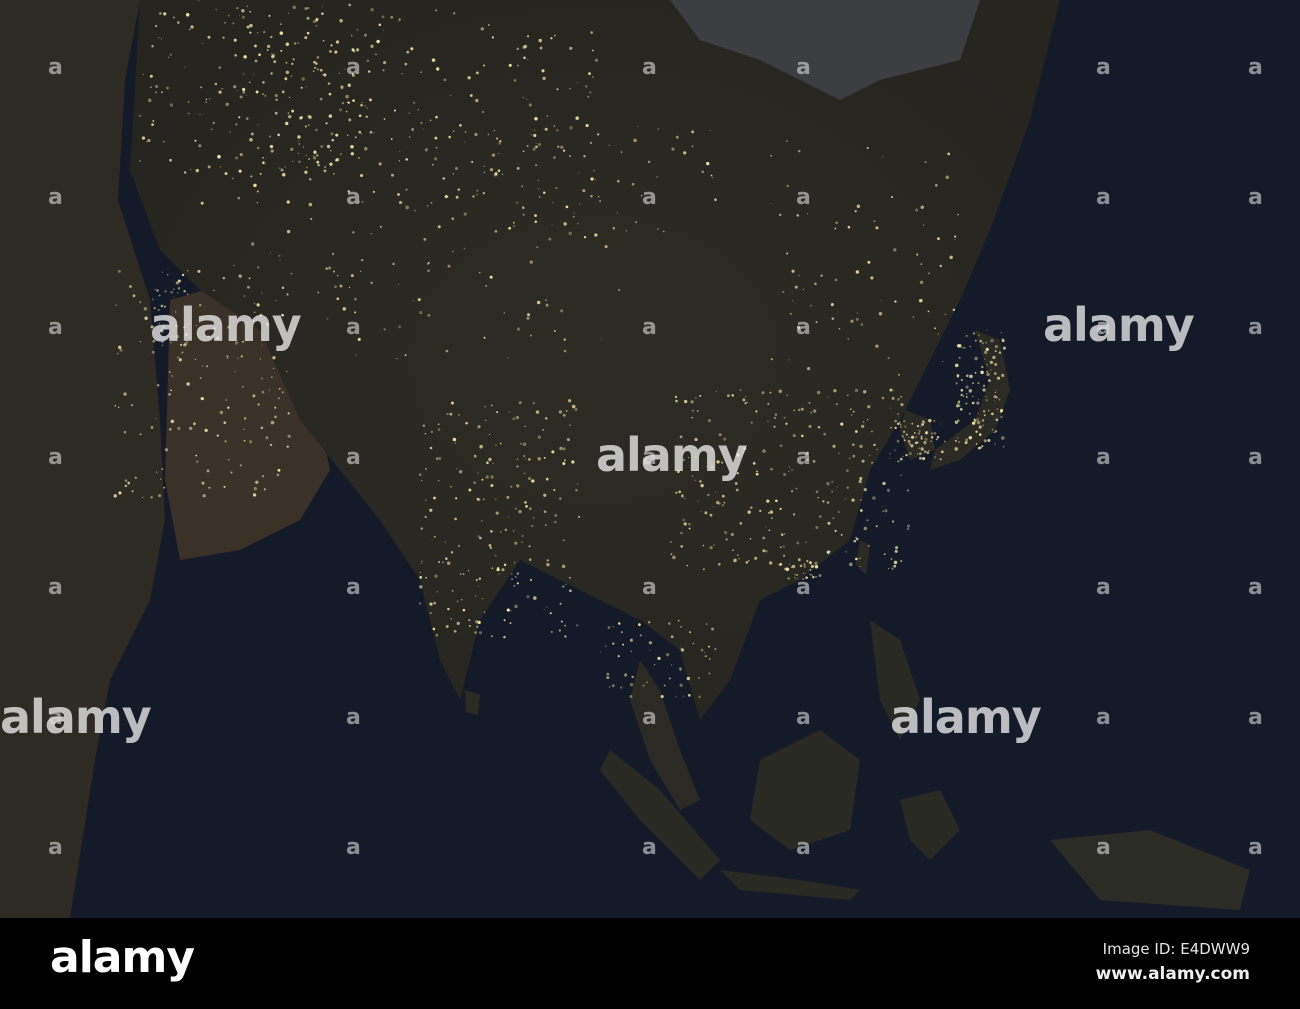 This screenshot has height=1009, width=1300. I want to click on footer-bar: alamy Image ID: E4DWW9 www.alamy.com, so click(650, 963).